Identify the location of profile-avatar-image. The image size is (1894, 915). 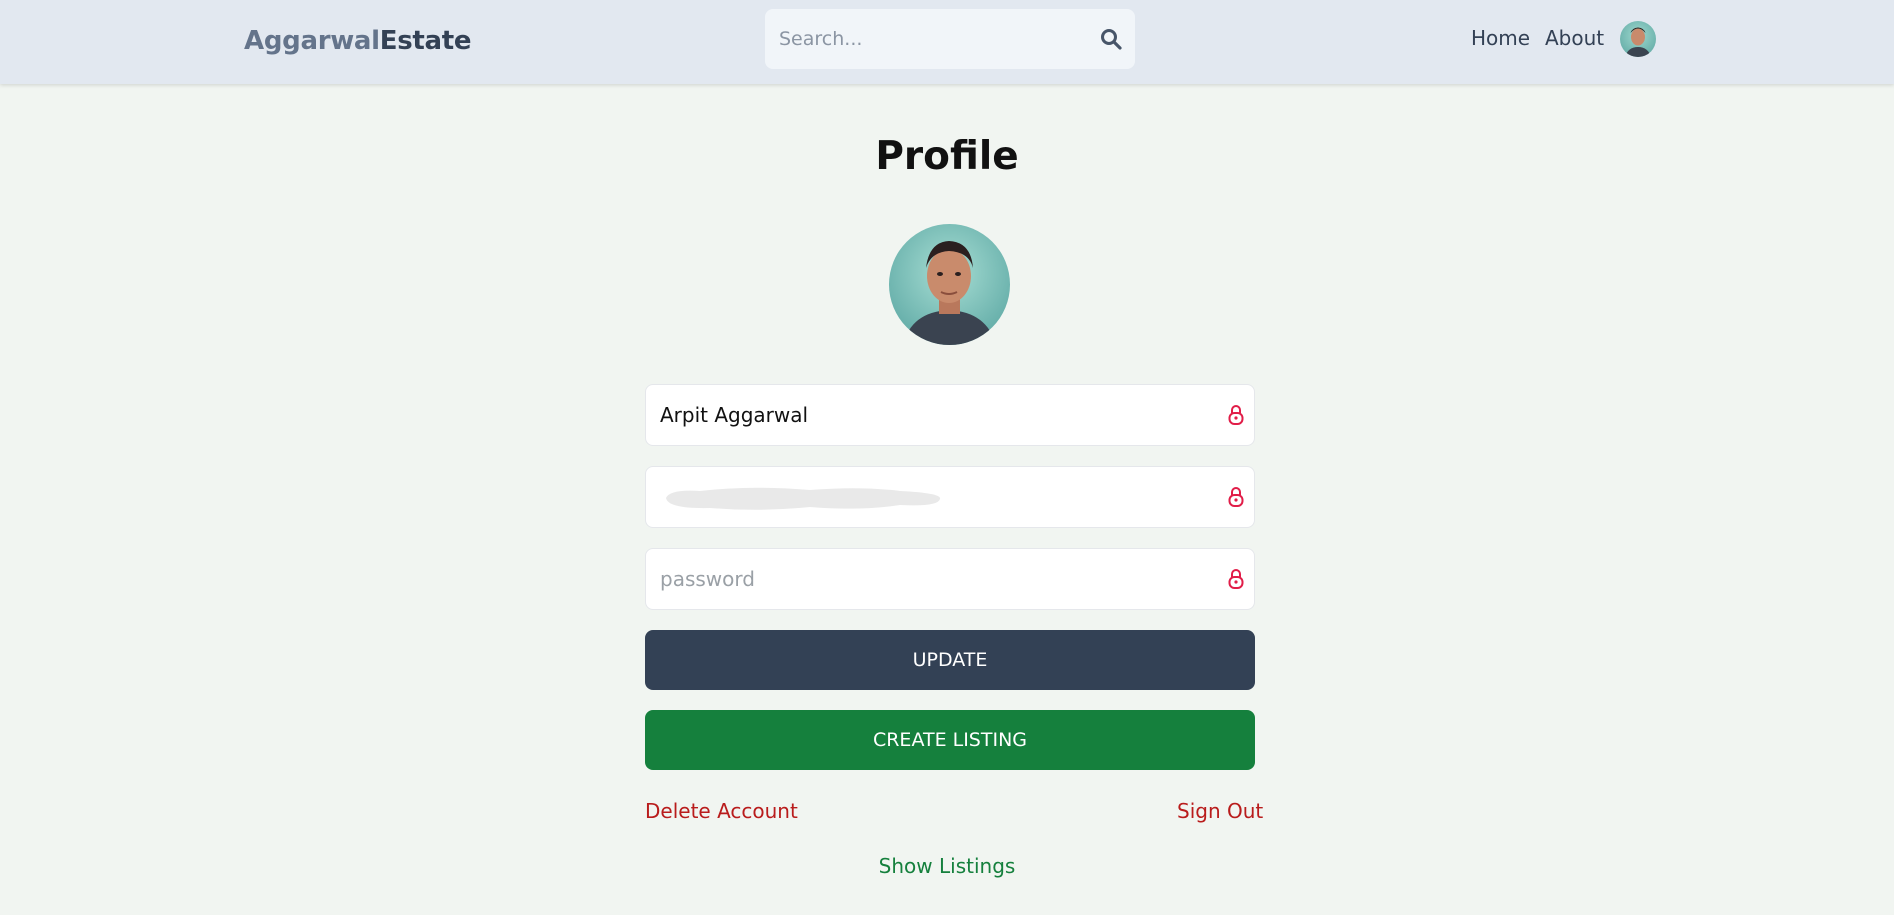
(949, 284).